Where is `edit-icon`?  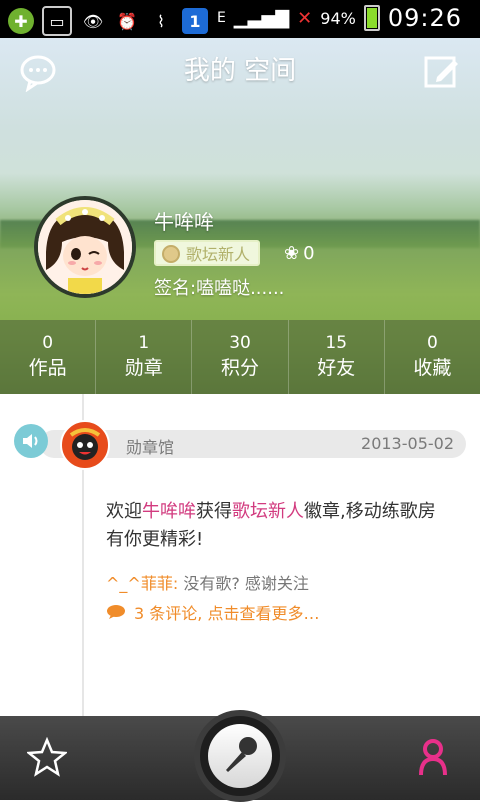 edit-icon is located at coordinates (441, 72).